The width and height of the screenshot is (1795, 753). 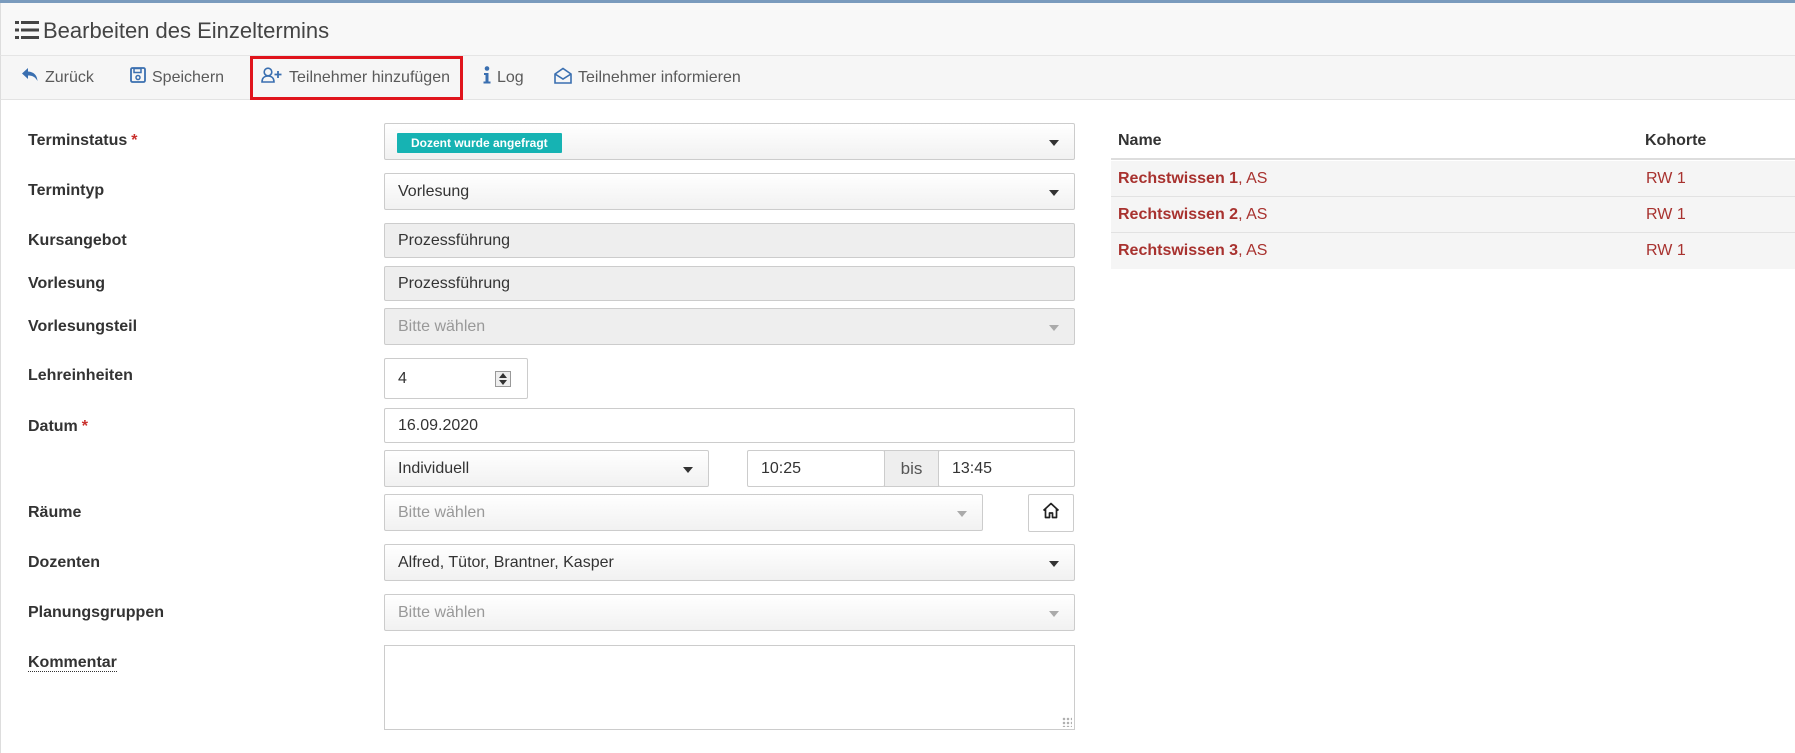 I want to click on floppy-disk-icon, so click(x=138, y=77).